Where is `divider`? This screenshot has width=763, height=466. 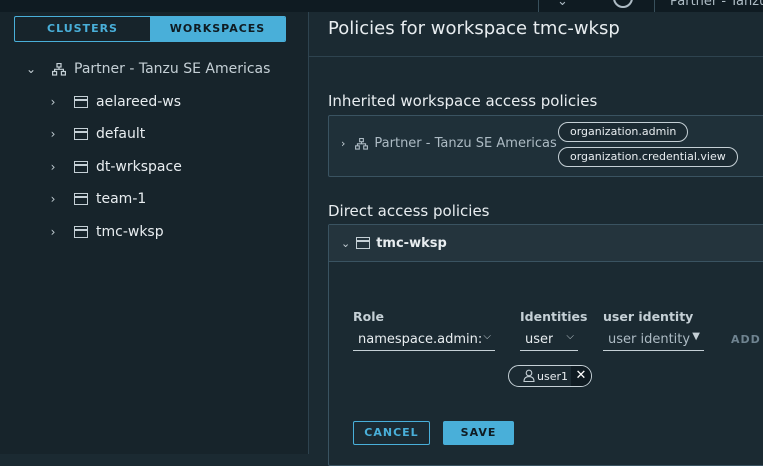
divider is located at coordinates (536, 56).